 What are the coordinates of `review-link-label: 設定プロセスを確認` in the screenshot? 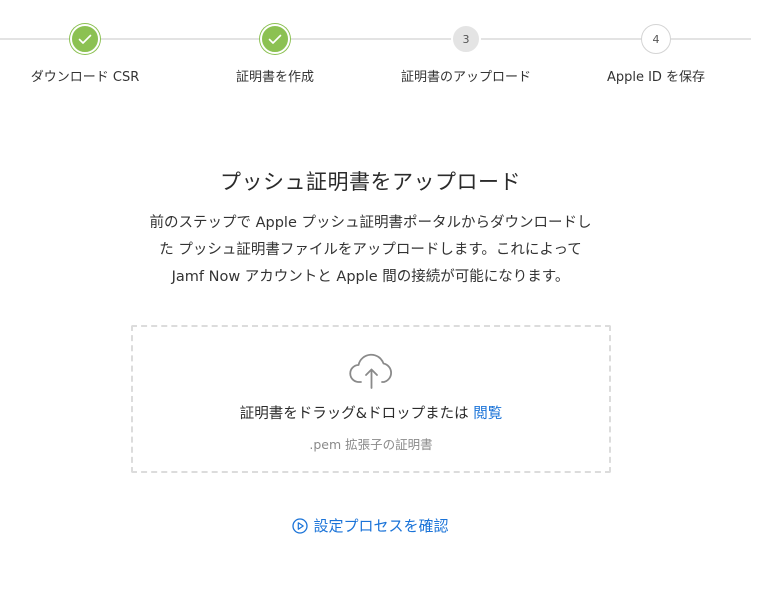 It's located at (381, 526).